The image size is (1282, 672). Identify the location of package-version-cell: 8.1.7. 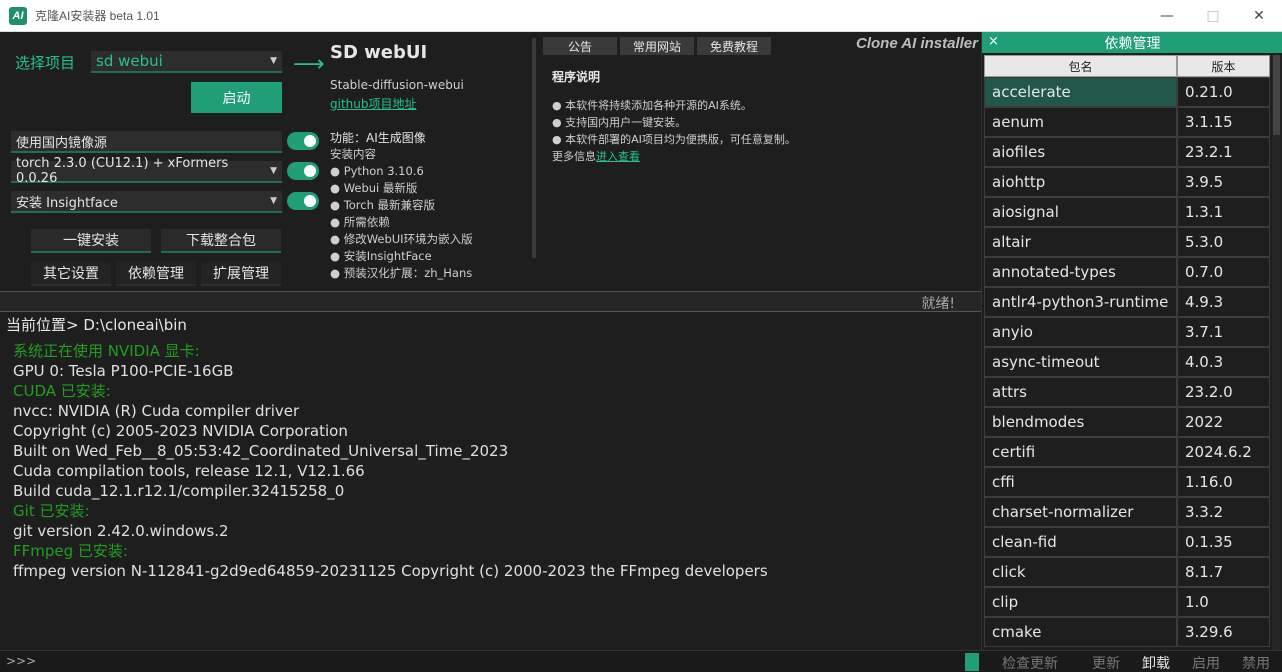
(1223, 572).